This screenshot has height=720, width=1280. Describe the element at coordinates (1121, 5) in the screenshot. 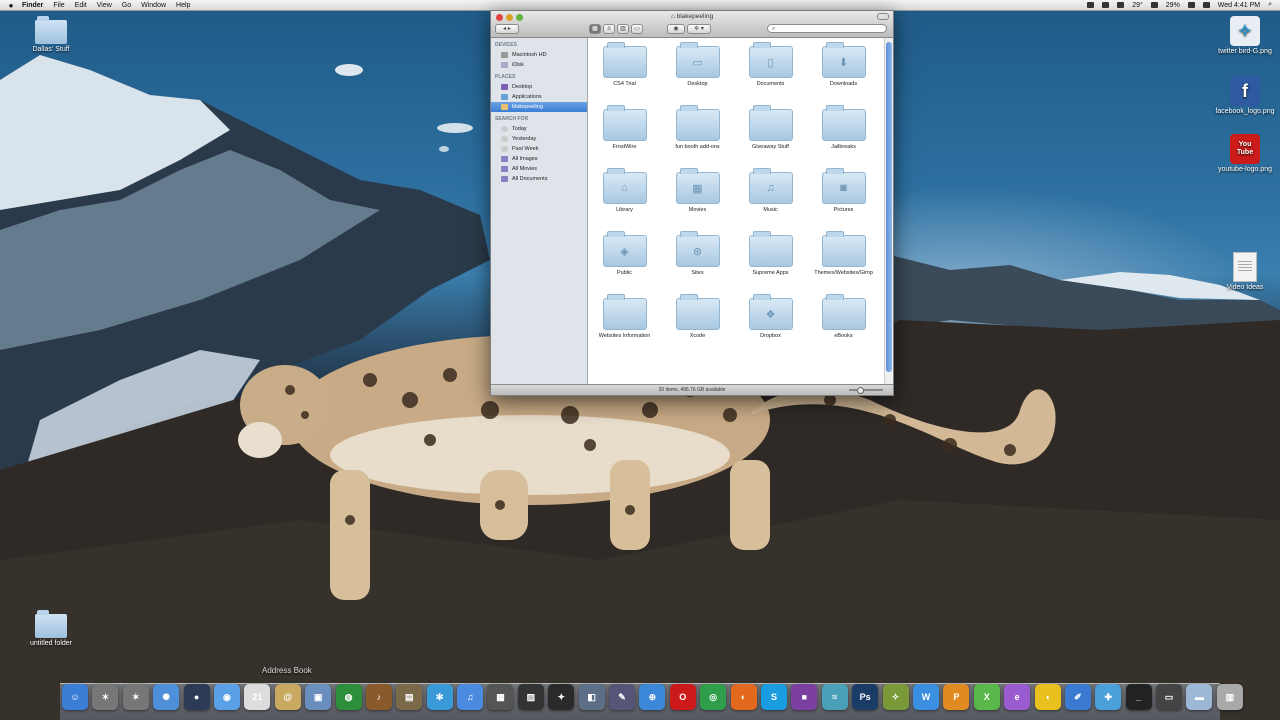

I see `bluetooth-menu-icon` at that location.